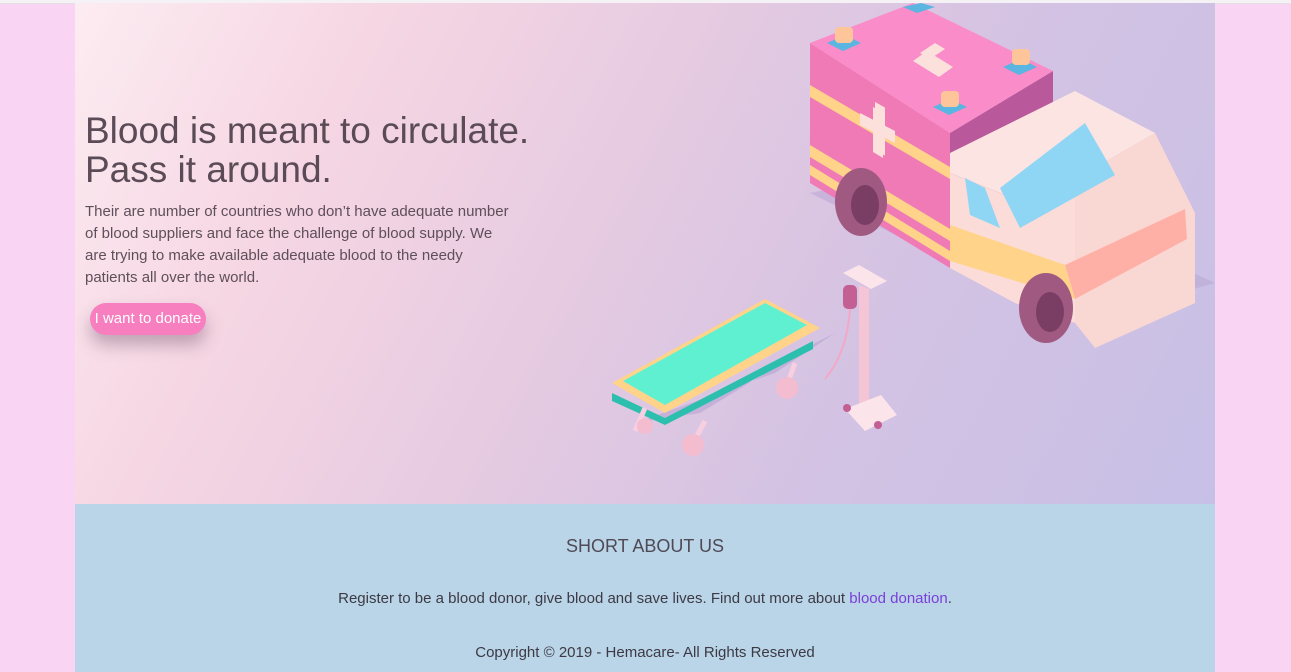 The width and height of the screenshot is (1291, 672). I want to click on blood-donation-link: blood donation, so click(898, 598).